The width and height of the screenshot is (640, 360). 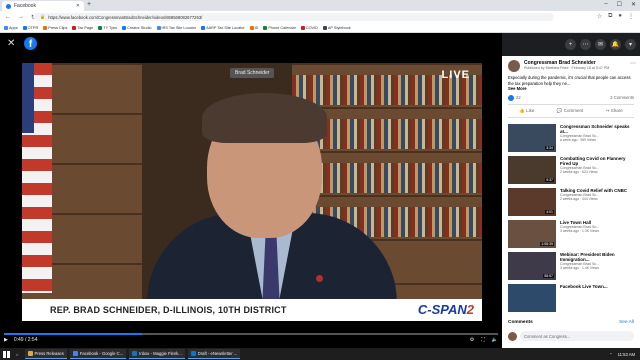 What do you see at coordinates (620, 16) in the screenshot?
I see `profile-icon: ●` at bounding box center [620, 16].